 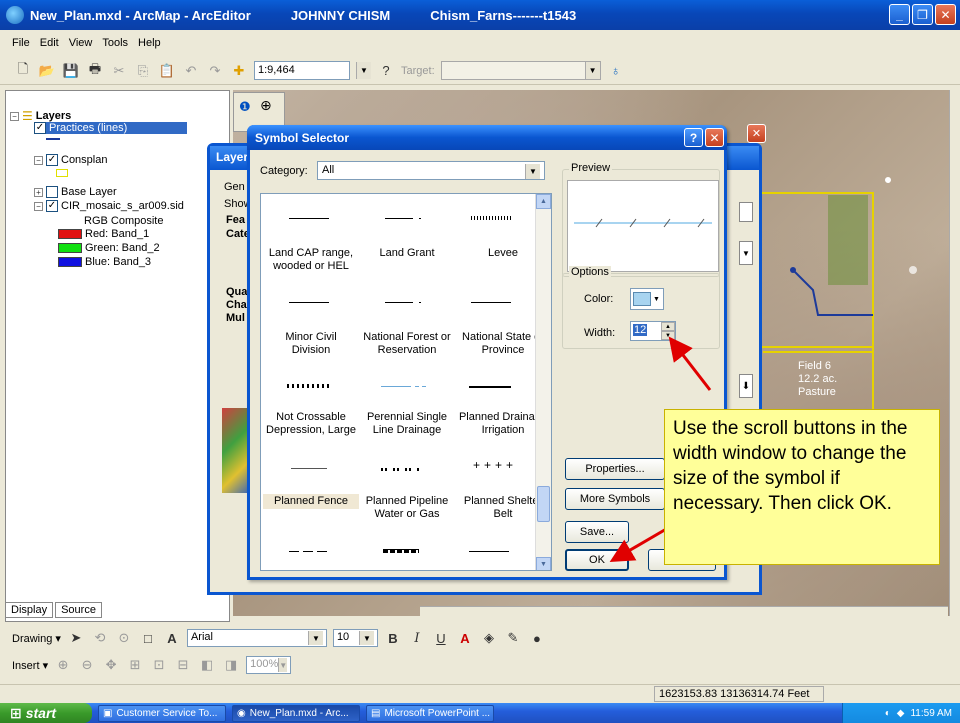 I want to click on line-color-icon: ✎, so click(x=513, y=638).